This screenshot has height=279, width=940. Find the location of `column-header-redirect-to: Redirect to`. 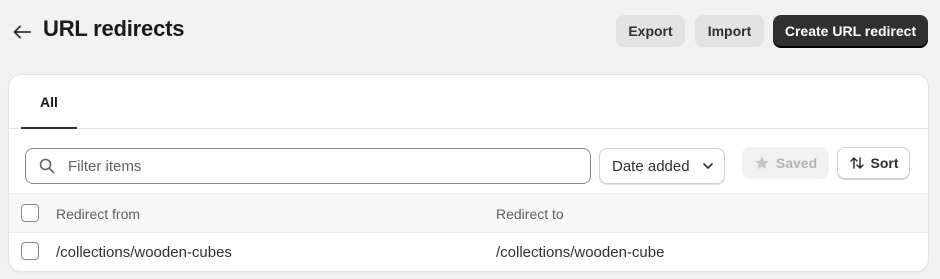

column-header-redirect-to: Redirect to is located at coordinates (530, 214).